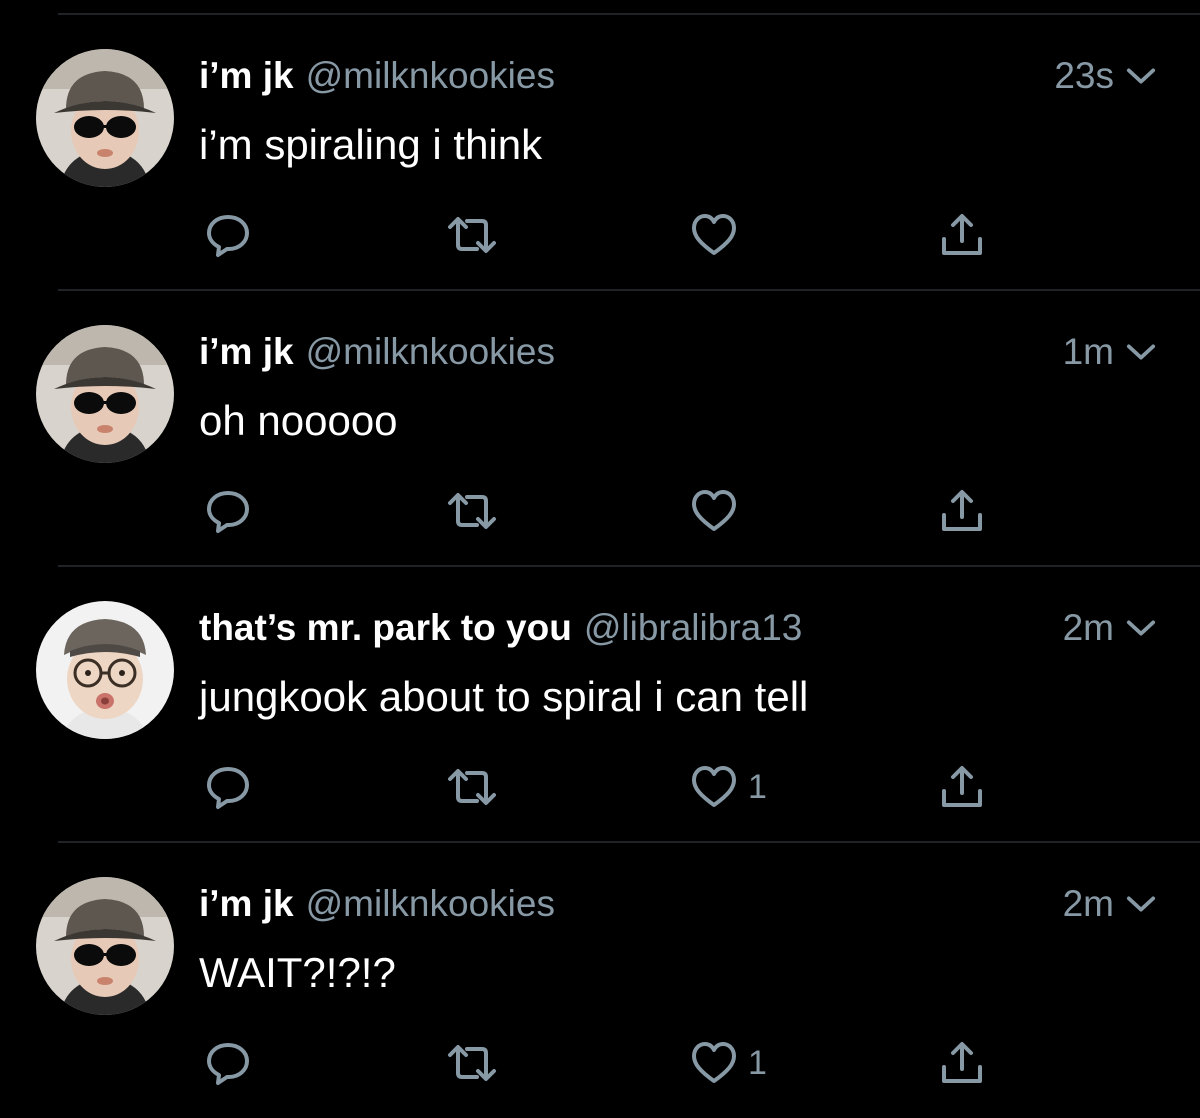 The width and height of the screenshot is (1200, 1118). Describe the element at coordinates (504, 696) in the screenshot. I see `tweet-text: jungkook about to spiral i can tell` at that location.